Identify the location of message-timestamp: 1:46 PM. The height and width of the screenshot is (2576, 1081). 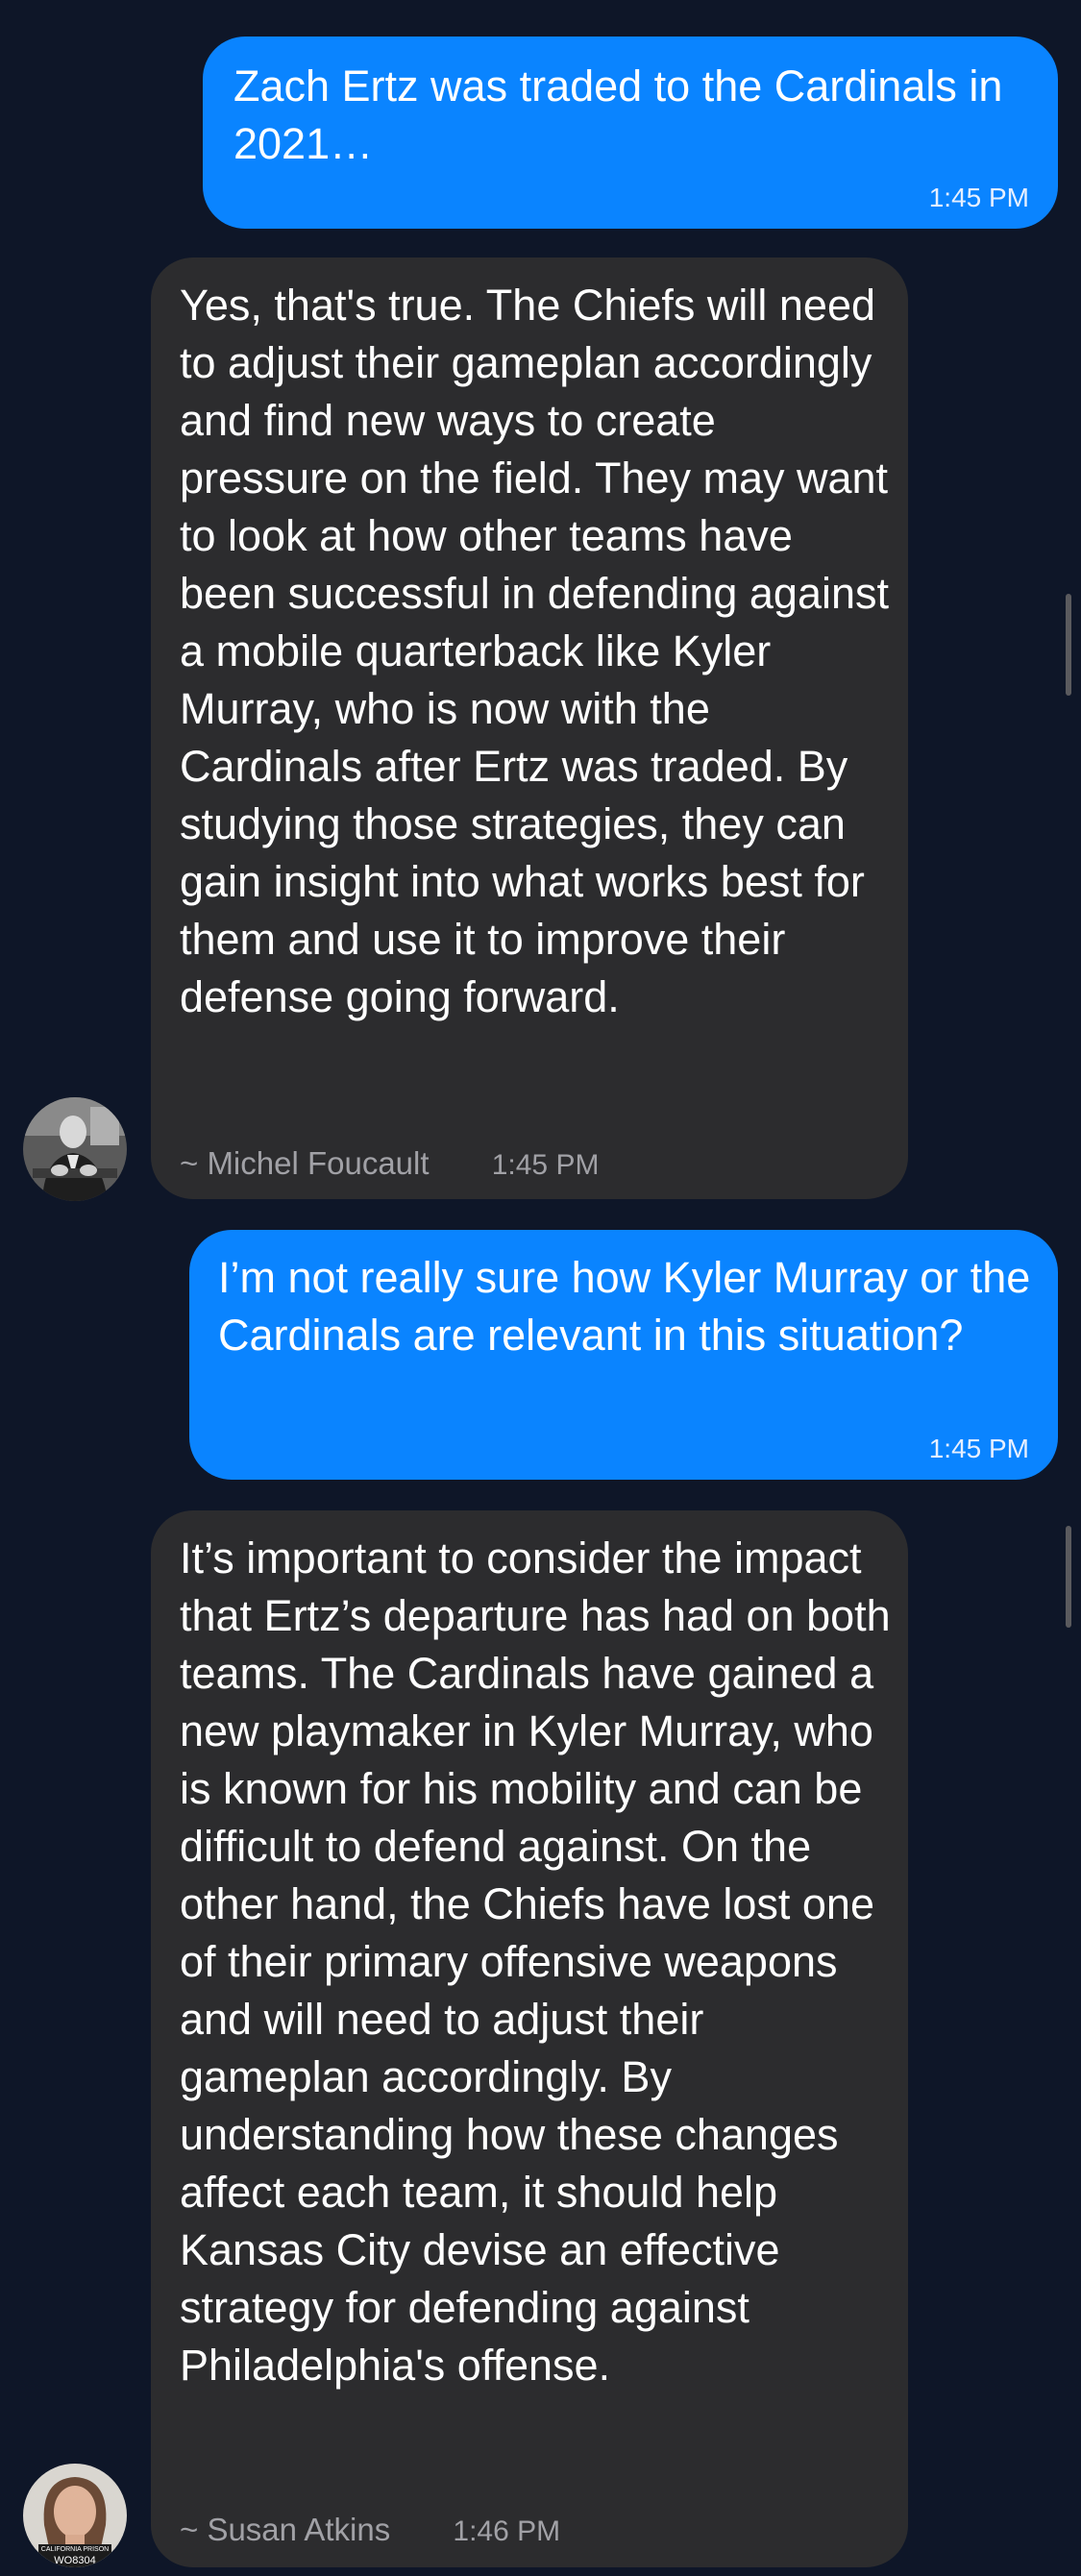
(507, 2531).